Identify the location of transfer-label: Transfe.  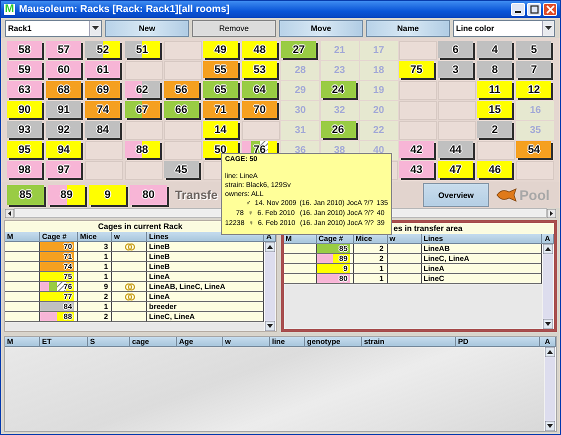
(196, 195).